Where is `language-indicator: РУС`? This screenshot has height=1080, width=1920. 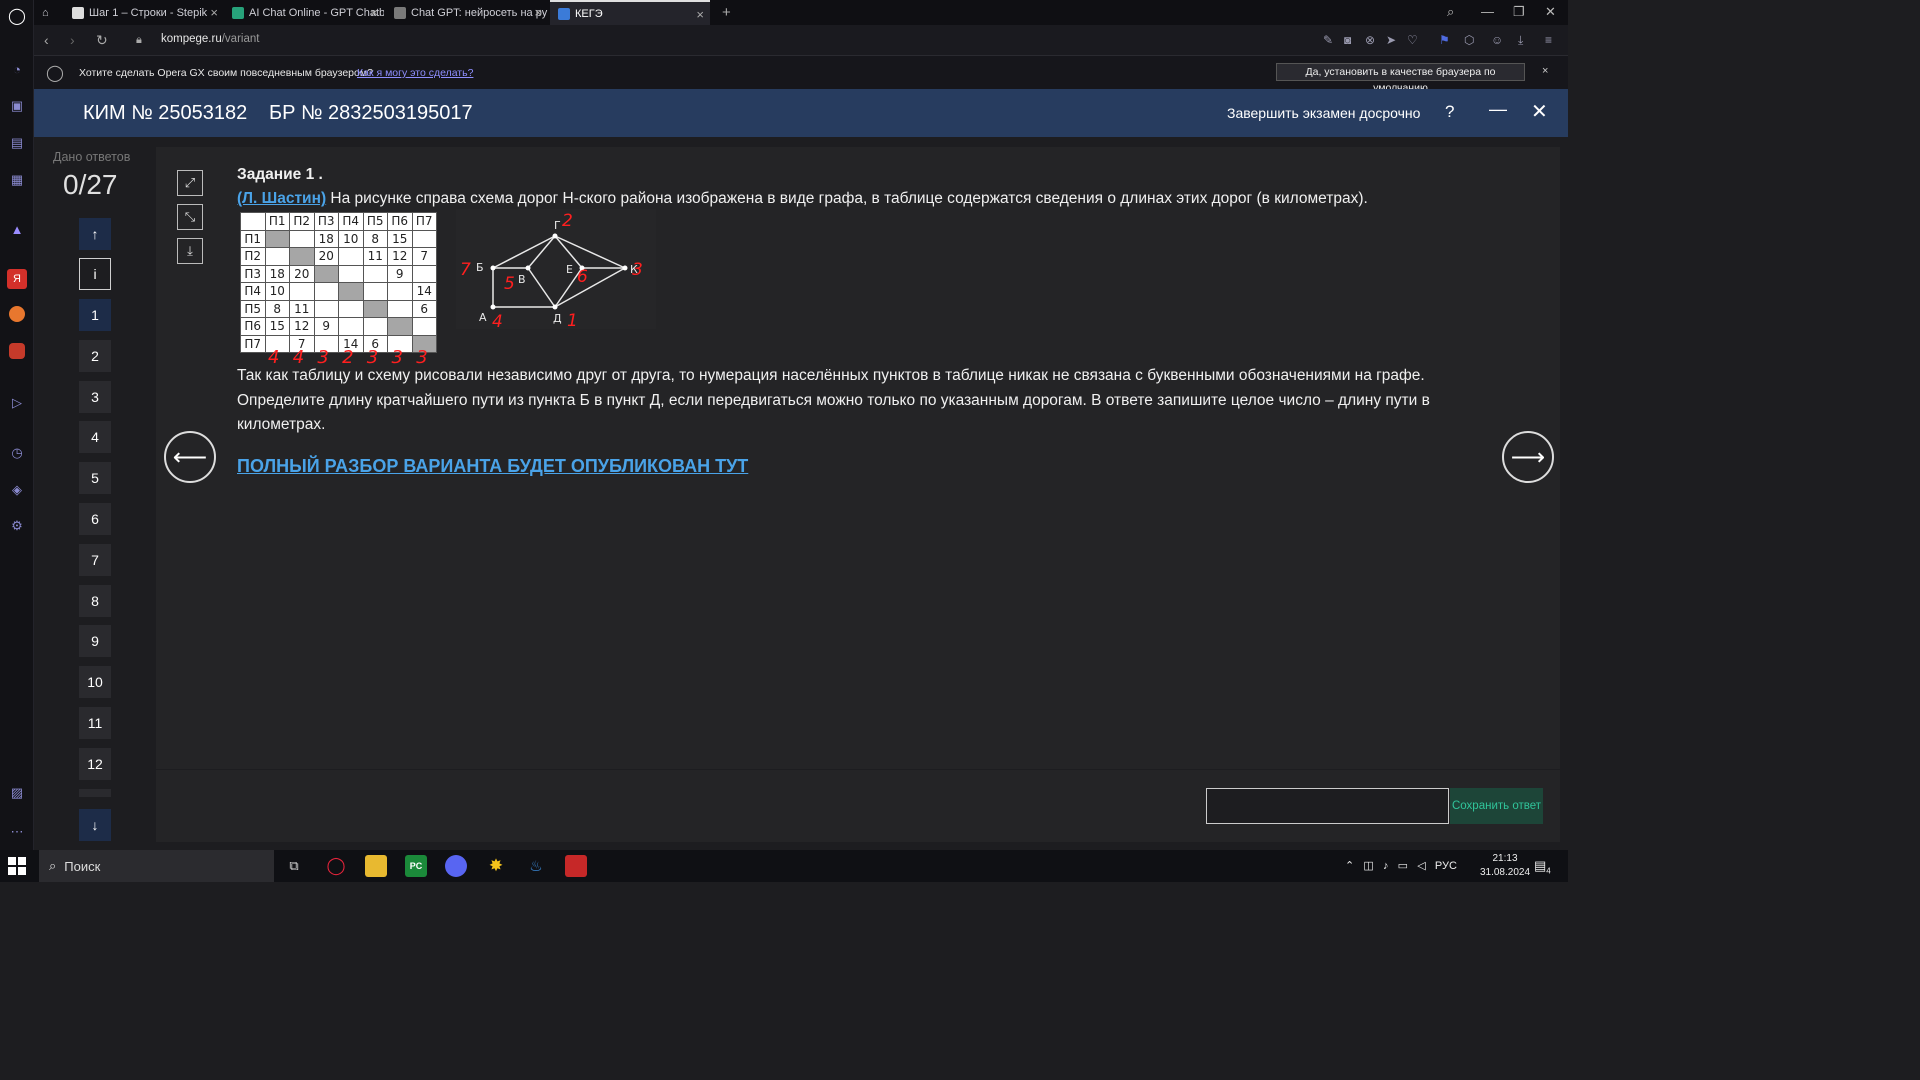 language-indicator: РУС is located at coordinates (1446, 866).